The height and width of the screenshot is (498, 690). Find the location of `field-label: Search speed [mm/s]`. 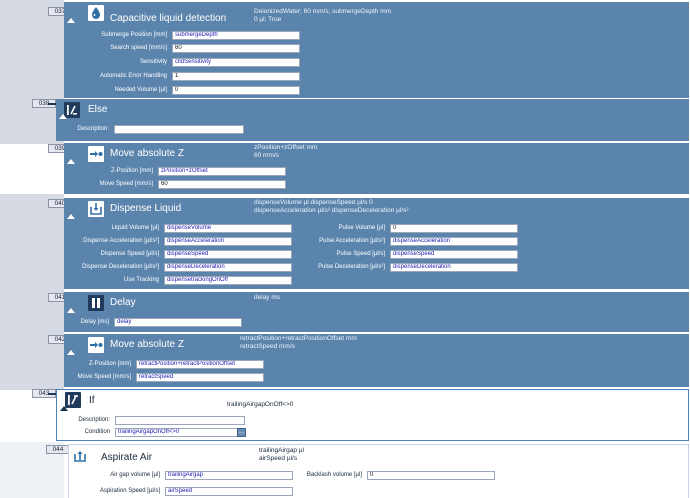

field-label: Search speed [mm/s] is located at coordinates (138, 48).